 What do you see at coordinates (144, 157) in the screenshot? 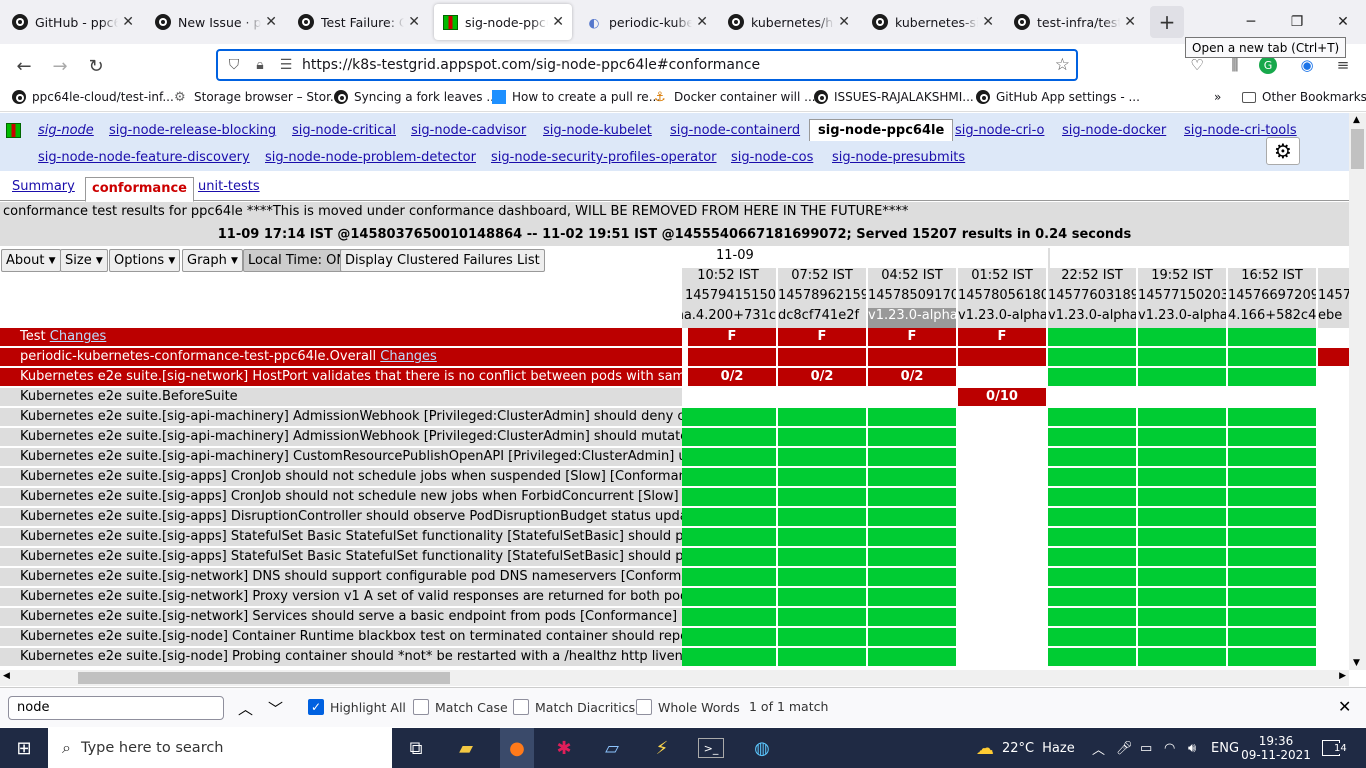
I see `dashboard-link-sig-node-node-feature-discovery: sig-node-node-feature-discovery` at bounding box center [144, 157].